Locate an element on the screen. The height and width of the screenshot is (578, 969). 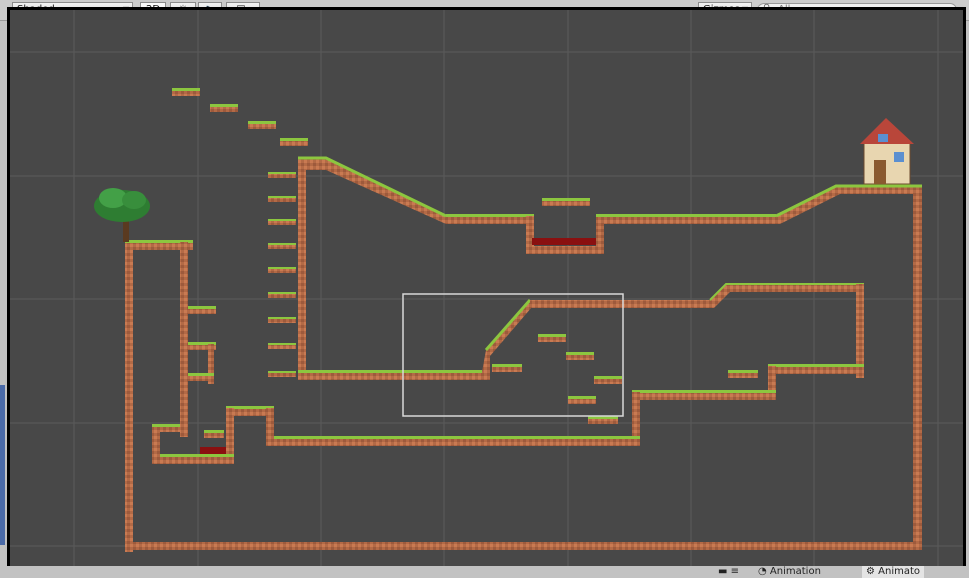
tab-animation: ◔ Animation is located at coordinates (789, 572).